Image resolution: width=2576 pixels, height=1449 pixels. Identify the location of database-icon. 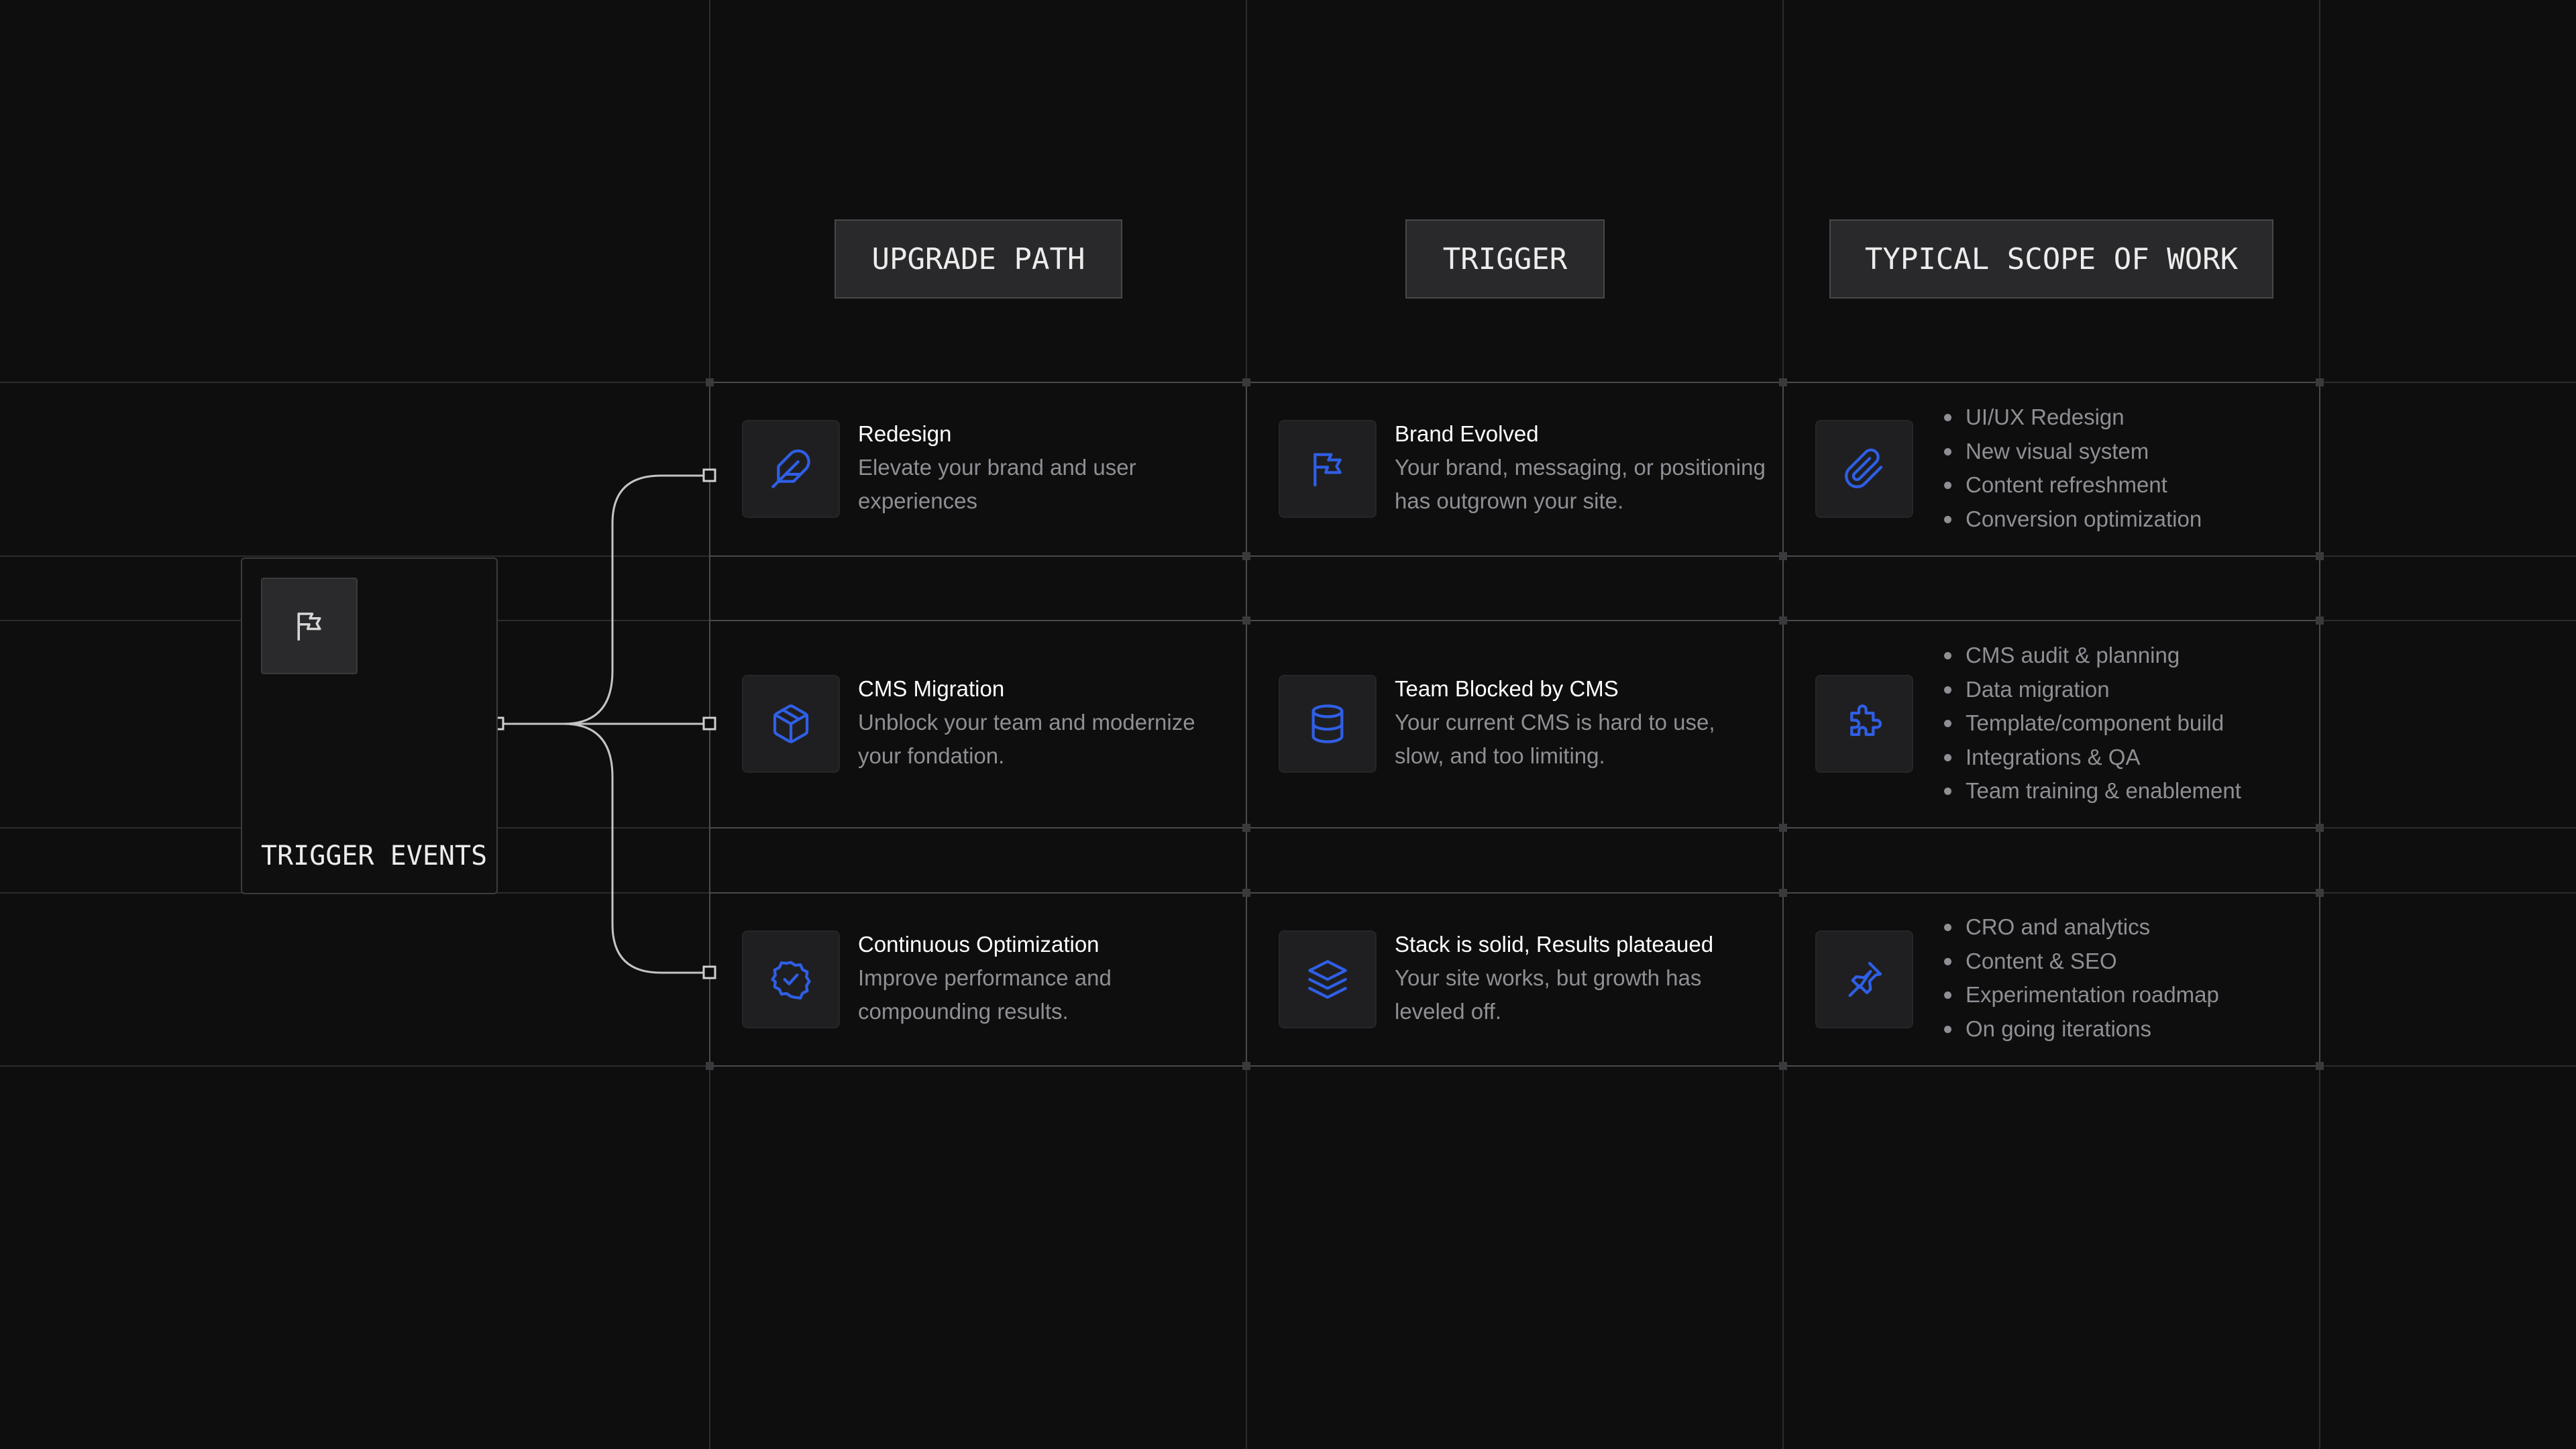
(1327, 723).